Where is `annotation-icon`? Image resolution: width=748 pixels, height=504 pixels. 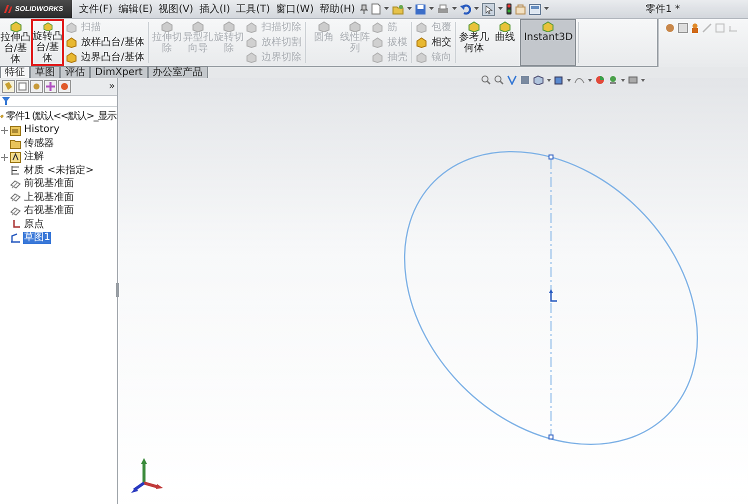
annotation-icon is located at coordinates (15, 157).